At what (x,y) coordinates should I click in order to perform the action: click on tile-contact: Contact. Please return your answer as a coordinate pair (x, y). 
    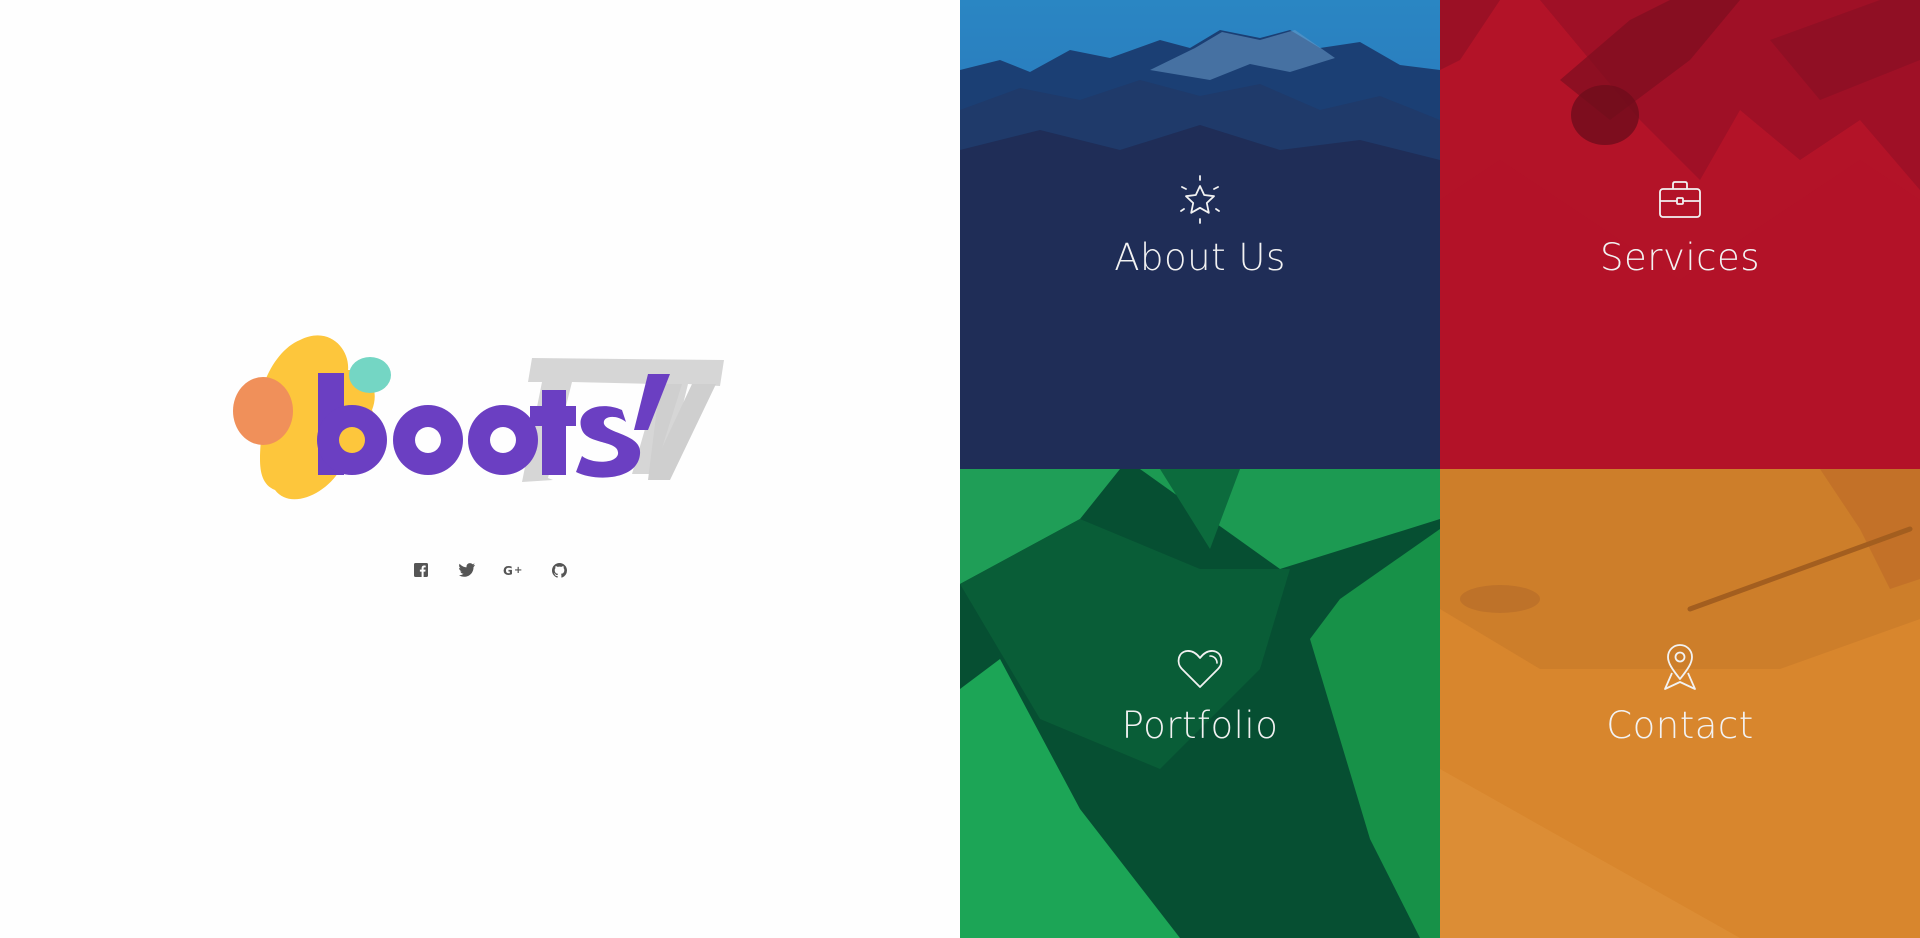
    Looking at the image, I should click on (1680, 703).